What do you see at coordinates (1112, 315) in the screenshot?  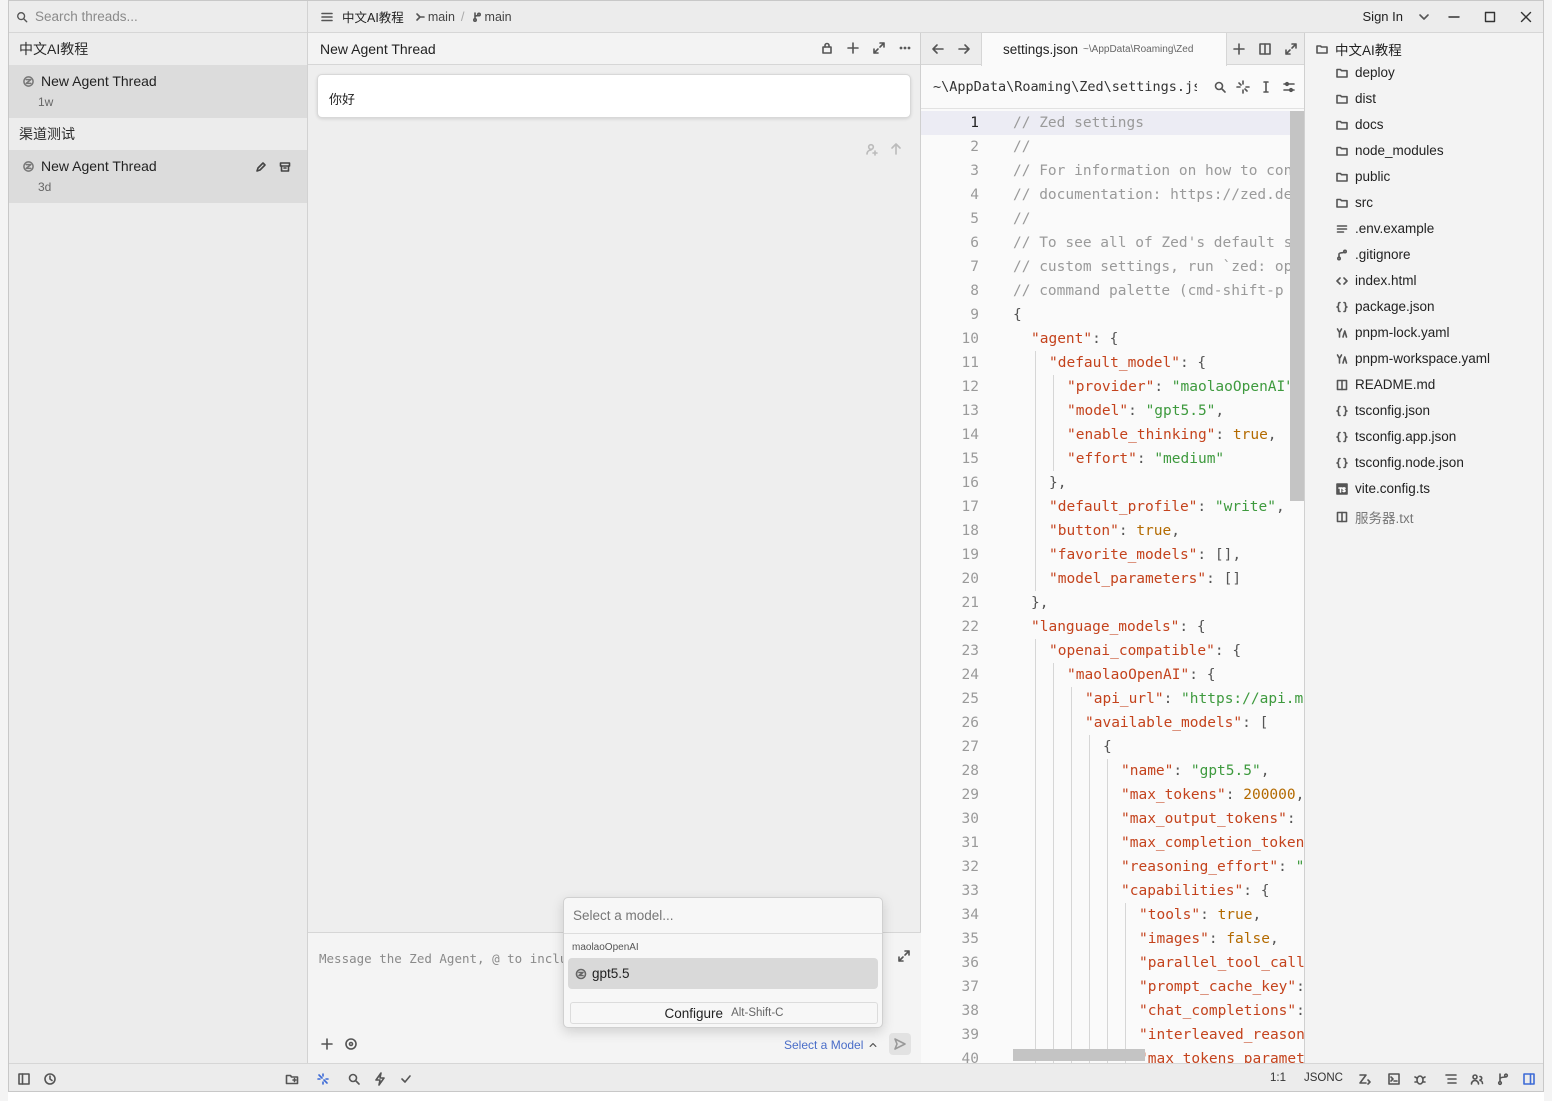 I see `code-line: 9{` at bounding box center [1112, 315].